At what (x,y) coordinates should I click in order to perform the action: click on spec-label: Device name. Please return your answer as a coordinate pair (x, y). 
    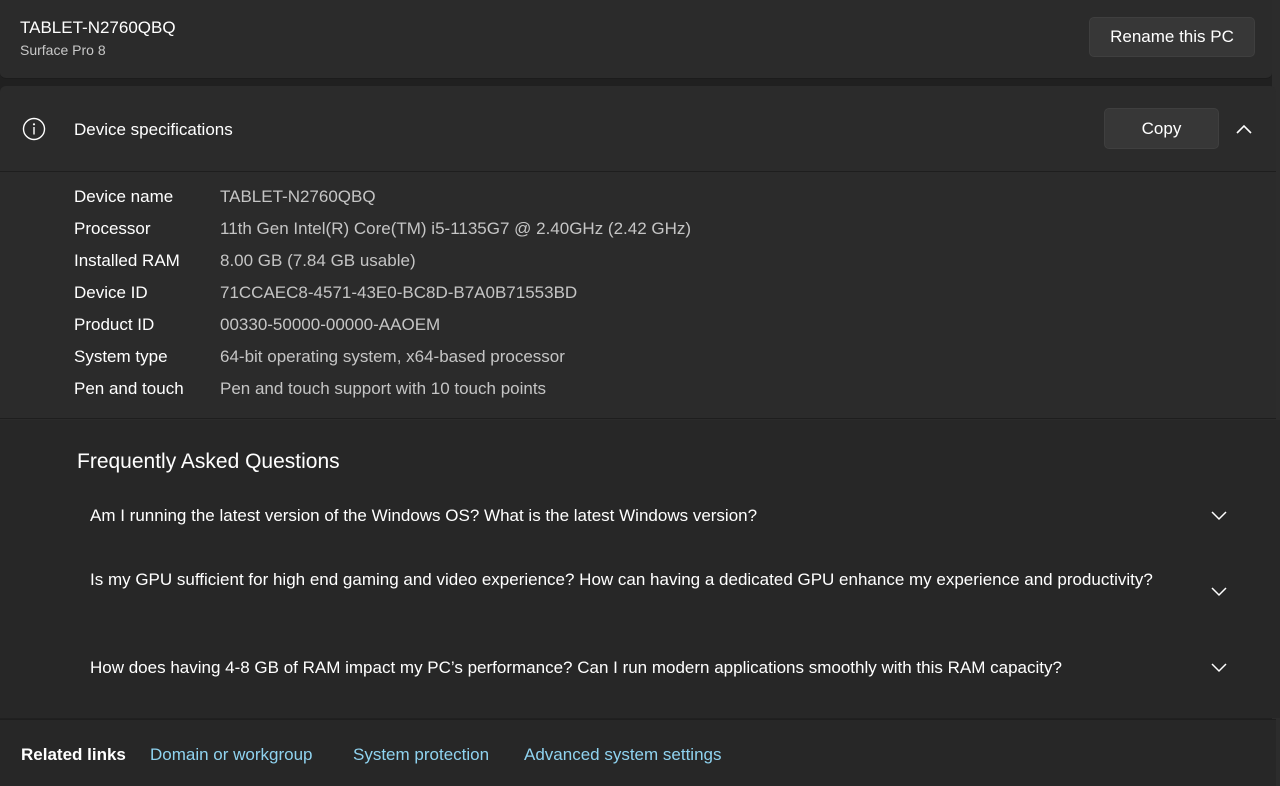
    Looking at the image, I should click on (124, 196).